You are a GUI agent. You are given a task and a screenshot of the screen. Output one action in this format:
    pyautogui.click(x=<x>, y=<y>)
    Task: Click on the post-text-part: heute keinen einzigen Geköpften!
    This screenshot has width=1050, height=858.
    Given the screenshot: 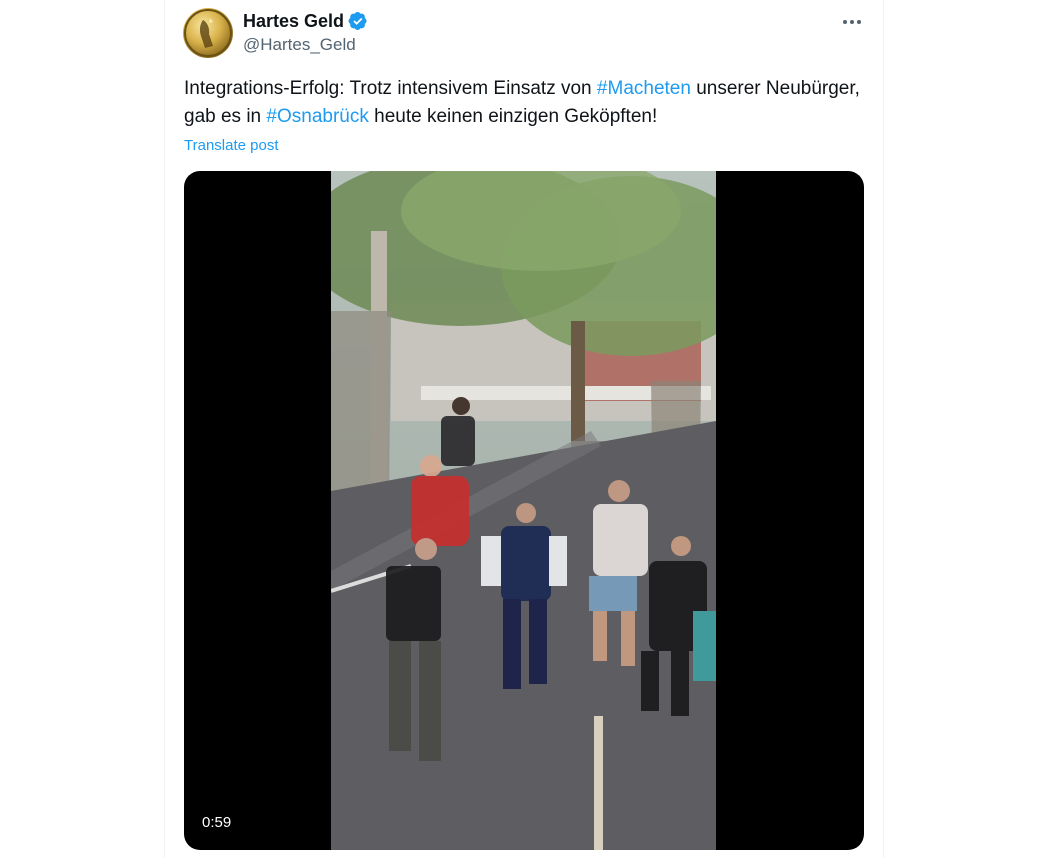 What is the action you would take?
    pyautogui.click(x=513, y=116)
    